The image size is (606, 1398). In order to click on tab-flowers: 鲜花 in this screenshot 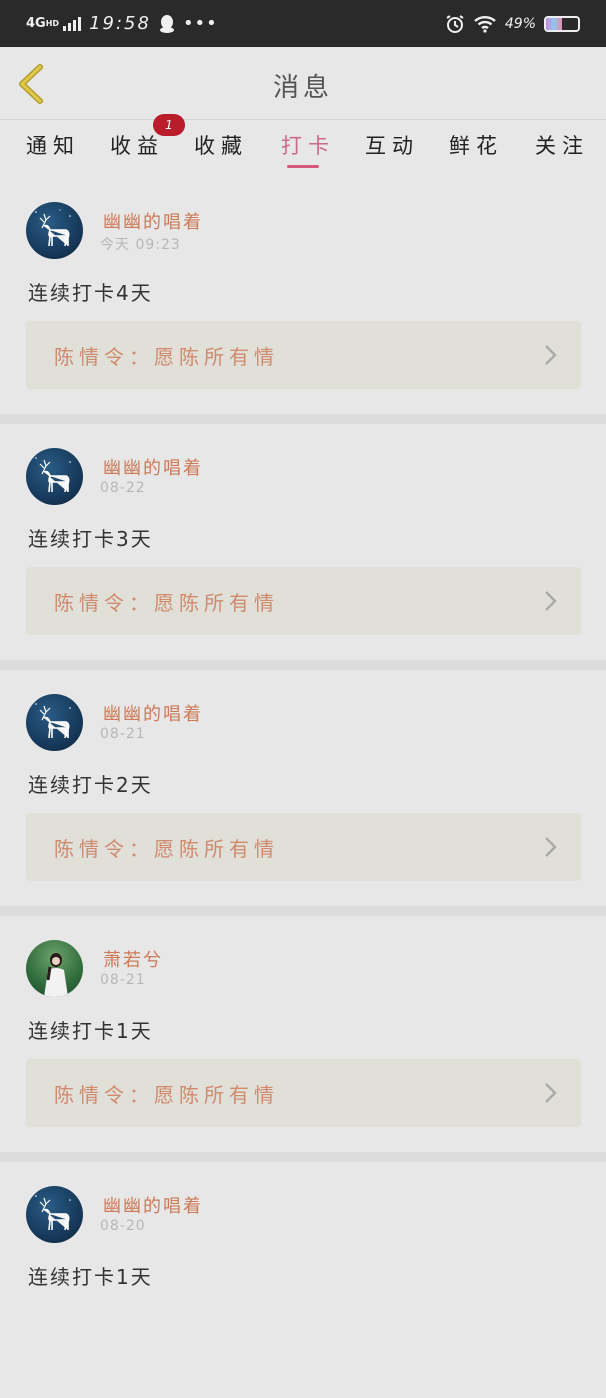, I will do `click(476, 145)`.